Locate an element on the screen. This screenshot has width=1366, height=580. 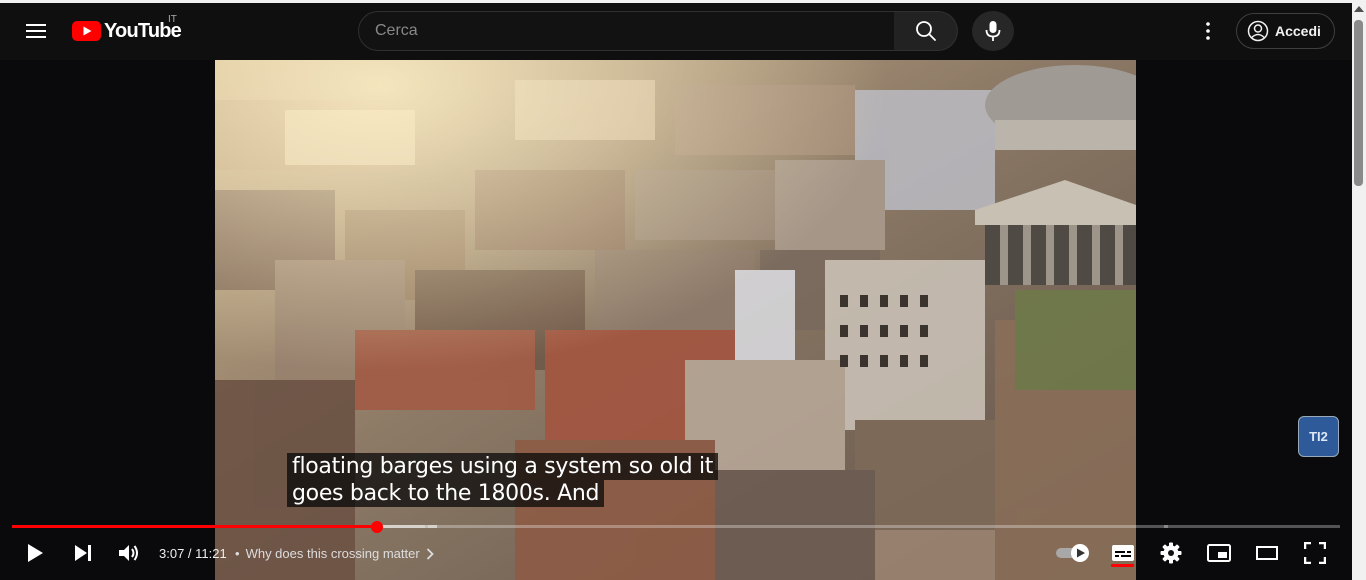
microphone-icon is located at coordinates (993, 31).